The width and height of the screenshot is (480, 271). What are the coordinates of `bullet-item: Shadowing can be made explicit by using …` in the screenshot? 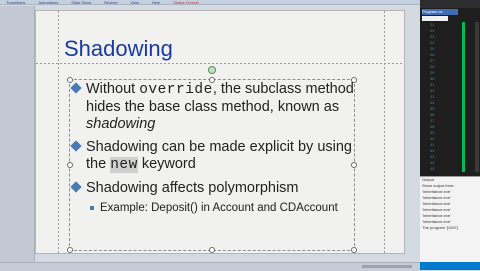 It's located at (216, 156).